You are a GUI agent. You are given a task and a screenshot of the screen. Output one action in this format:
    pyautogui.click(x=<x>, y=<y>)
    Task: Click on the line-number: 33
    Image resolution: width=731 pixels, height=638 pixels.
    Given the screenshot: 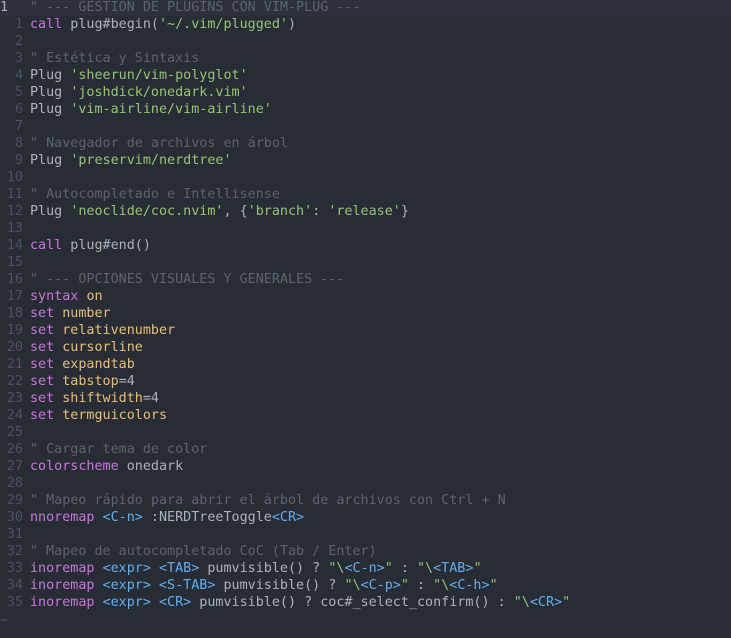 What is the action you would take?
    pyautogui.click(x=14, y=568)
    